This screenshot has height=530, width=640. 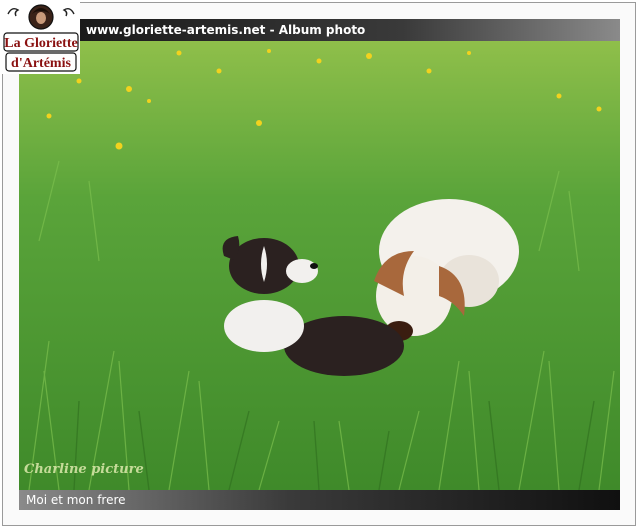 What do you see at coordinates (84, 469) in the screenshot?
I see `photo-watermark: Charline picture` at bounding box center [84, 469].